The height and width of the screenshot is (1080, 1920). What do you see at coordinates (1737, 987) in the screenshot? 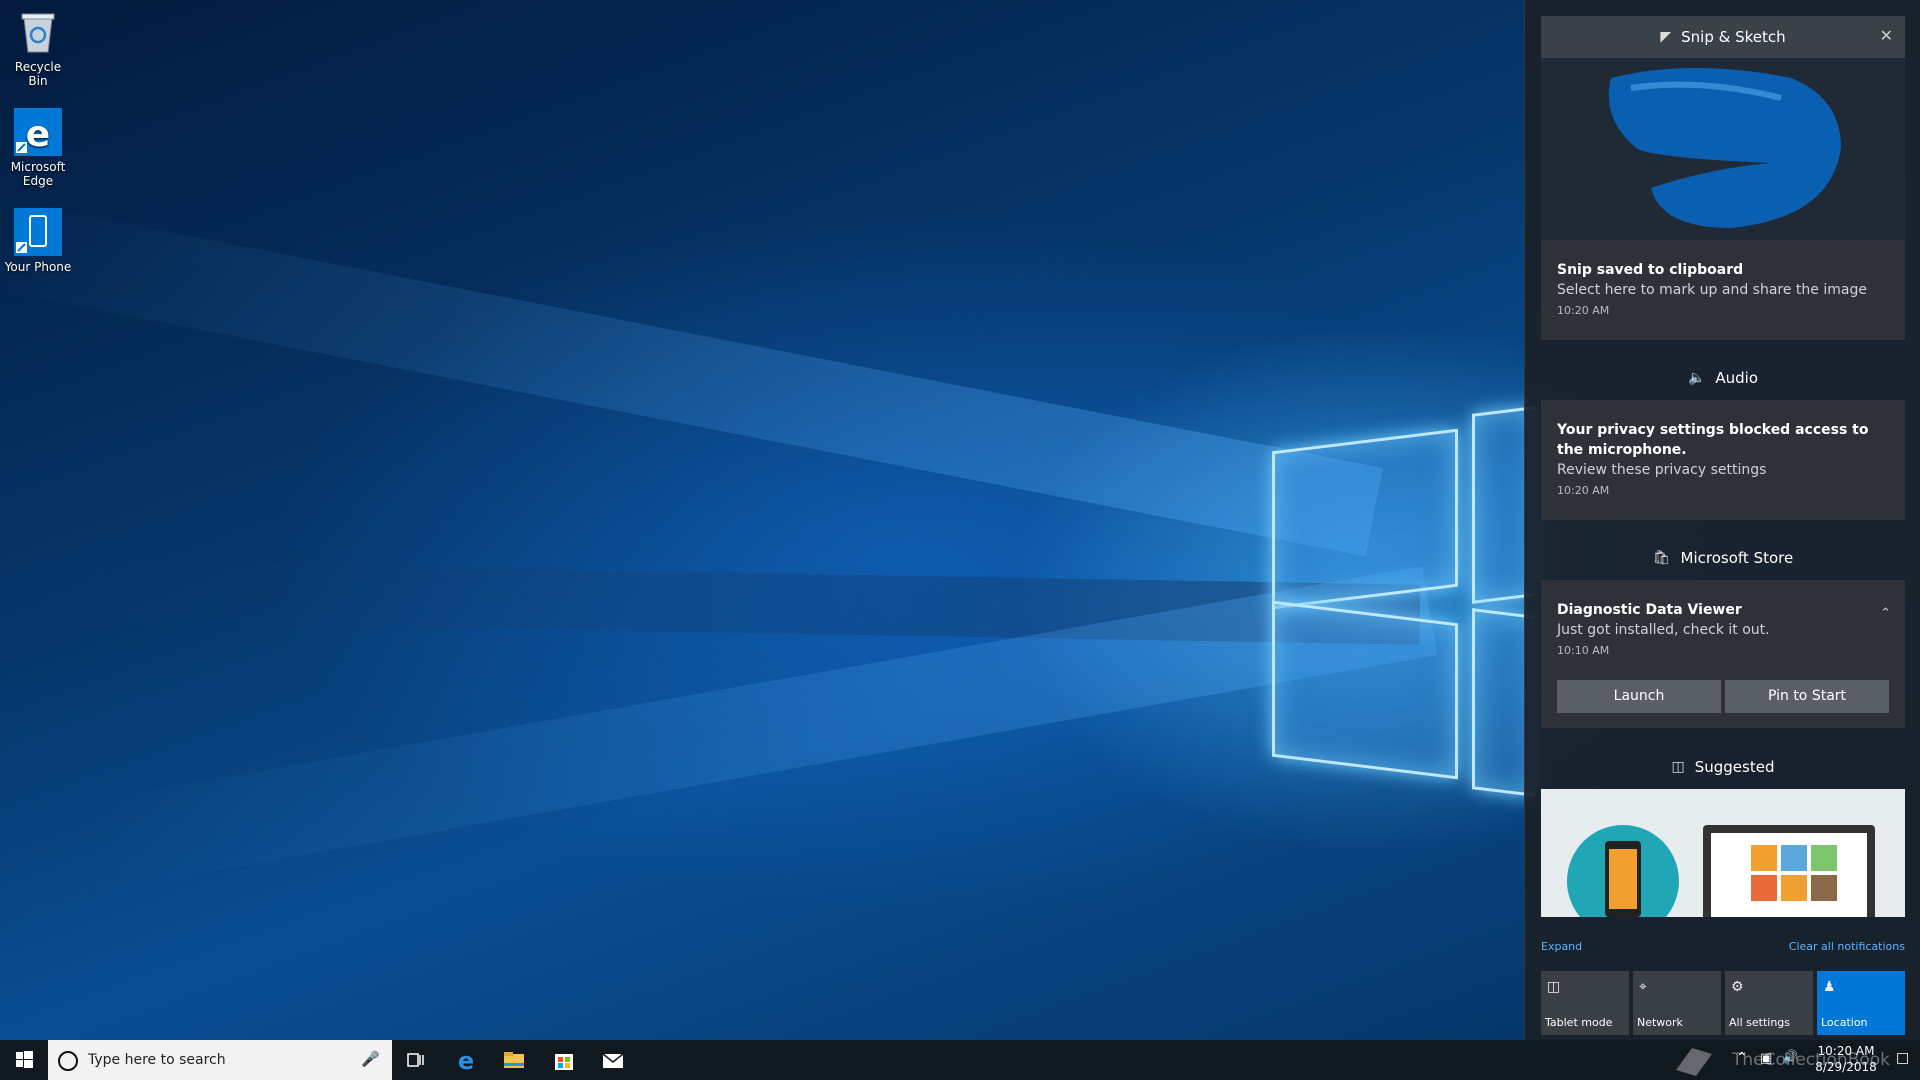
I see `gear-icon: ⚙` at bounding box center [1737, 987].